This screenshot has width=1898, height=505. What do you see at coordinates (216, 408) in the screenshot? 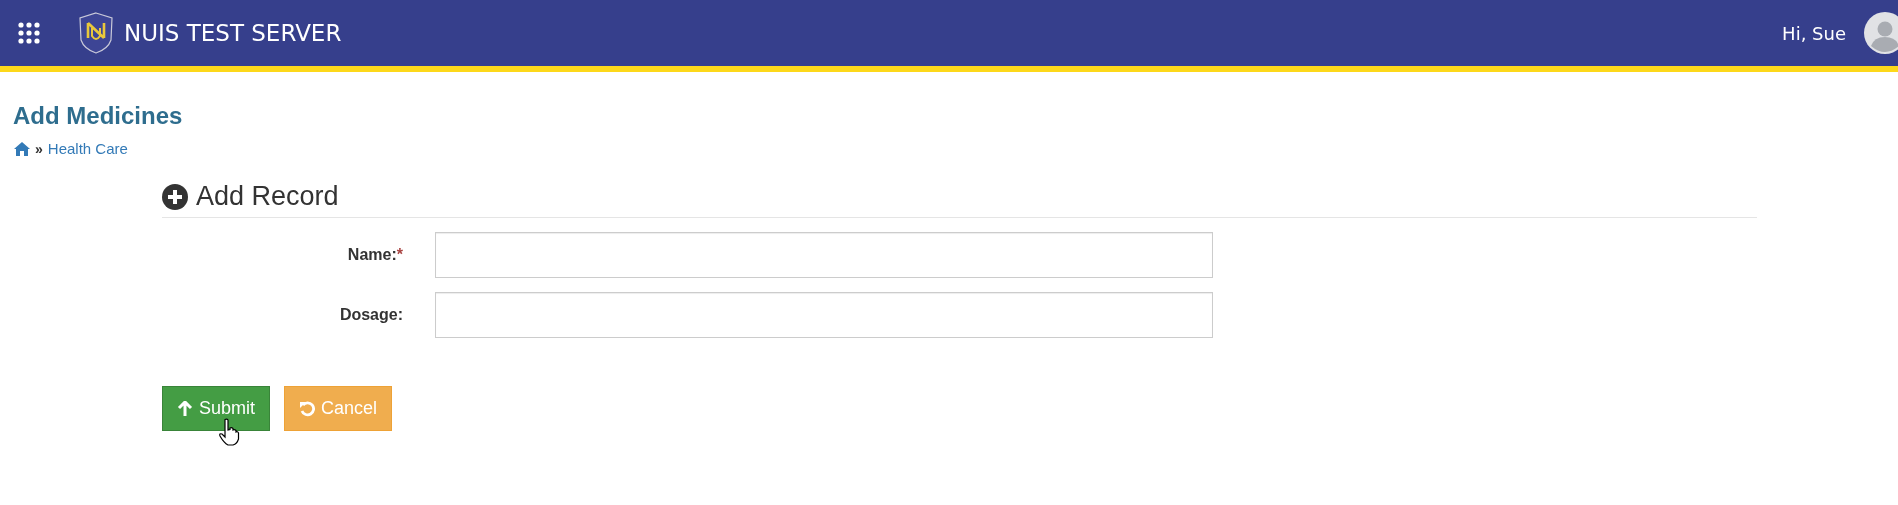
I see `submit-button: Submit` at bounding box center [216, 408].